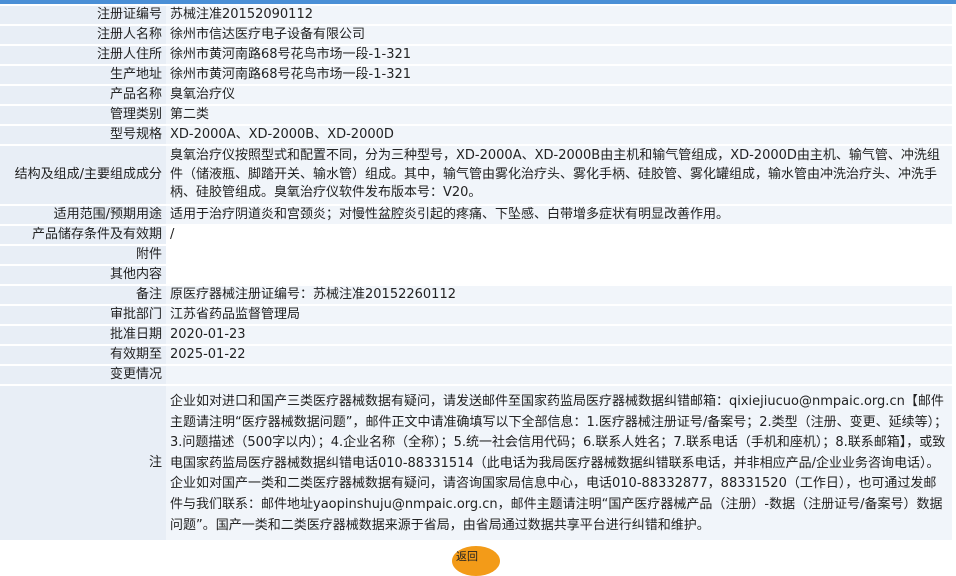 The width and height of the screenshot is (956, 576). What do you see at coordinates (559, 135) in the screenshot?
I see `field-value: XD-2000A、XD-2000B、XD-2000D` at bounding box center [559, 135].